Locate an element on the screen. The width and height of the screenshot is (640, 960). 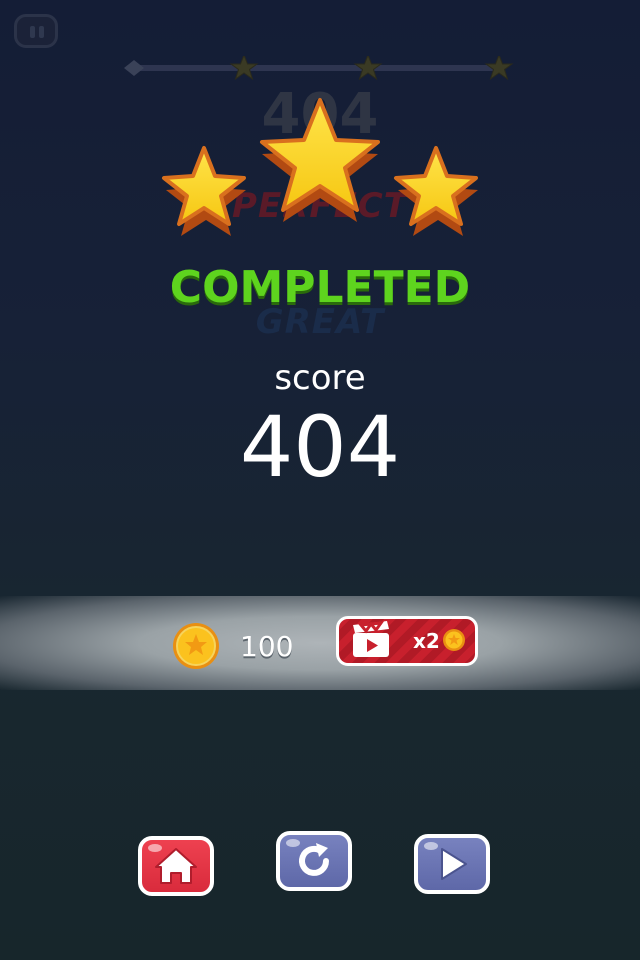
score-value: 404 is located at coordinates (320, 447).